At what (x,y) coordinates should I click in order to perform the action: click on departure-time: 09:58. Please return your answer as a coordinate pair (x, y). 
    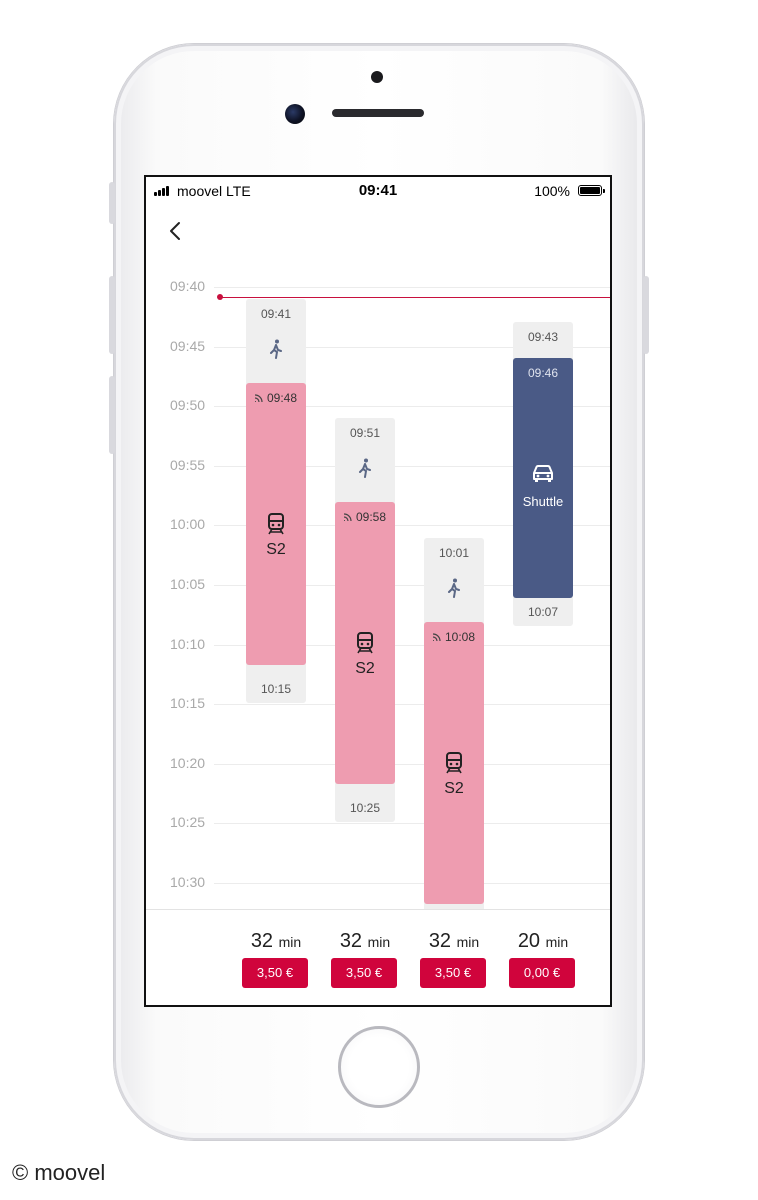
    Looking at the image, I should click on (365, 517).